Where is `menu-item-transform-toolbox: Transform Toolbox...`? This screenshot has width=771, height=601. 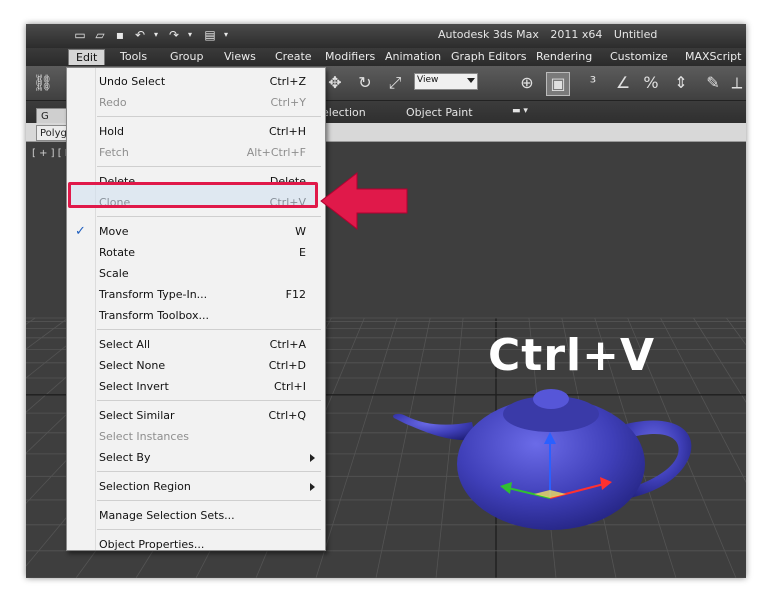 menu-item-transform-toolbox: Transform Toolbox... is located at coordinates (196, 315).